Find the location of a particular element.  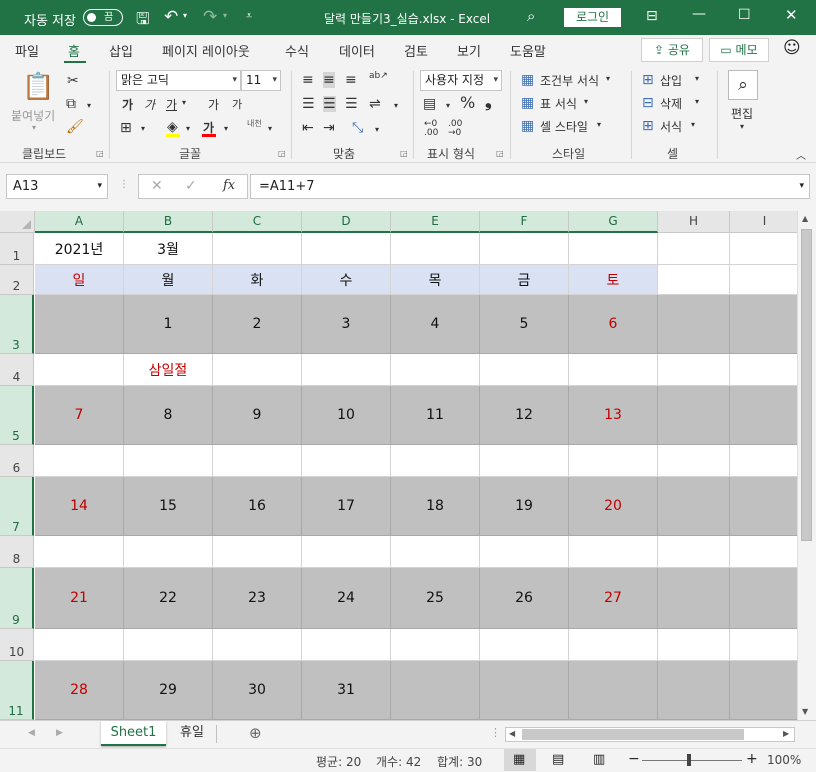

cell-f10 is located at coordinates (524, 645).